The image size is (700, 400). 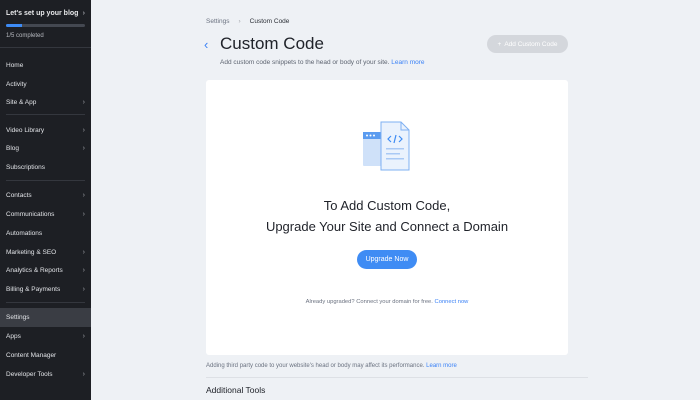 What do you see at coordinates (45, 84) in the screenshot?
I see `sidebar-item-activity: Activity` at bounding box center [45, 84].